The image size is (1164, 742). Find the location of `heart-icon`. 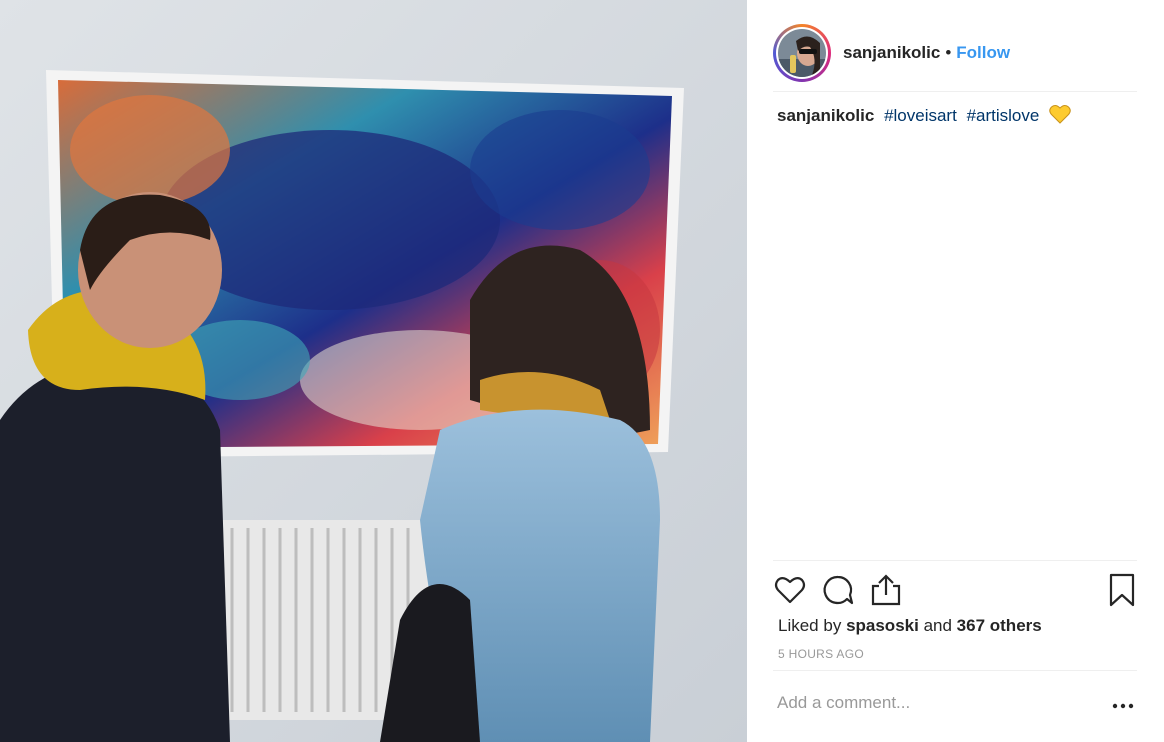

heart-icon is located at coordinates (790, 590).